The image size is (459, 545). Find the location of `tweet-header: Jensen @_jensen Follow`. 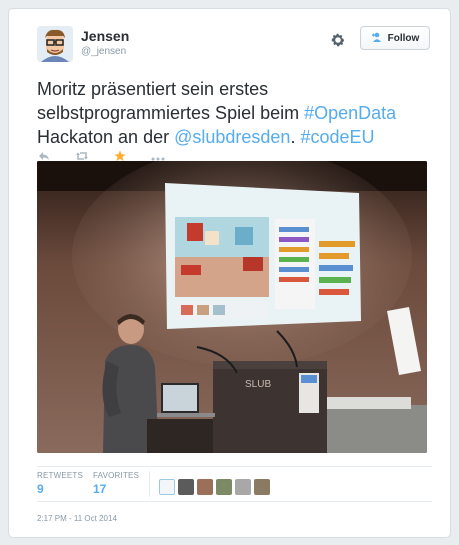

tweet-header: Jensen @_jensen Follow is located at coordinates (233, 48).